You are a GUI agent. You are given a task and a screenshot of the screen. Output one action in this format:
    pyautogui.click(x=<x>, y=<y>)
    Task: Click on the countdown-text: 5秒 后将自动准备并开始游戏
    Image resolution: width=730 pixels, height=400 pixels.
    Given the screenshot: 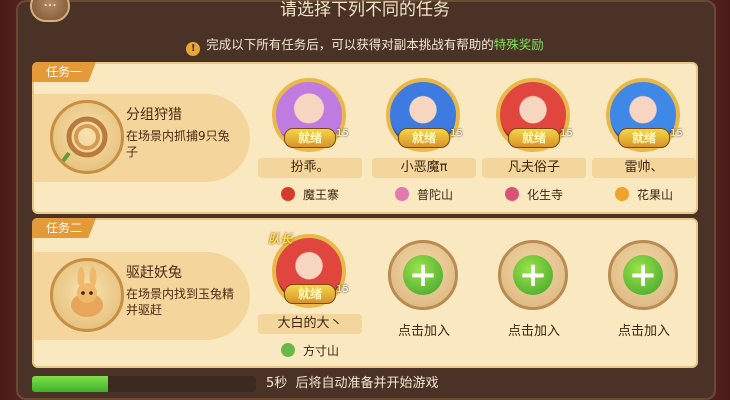 What is the action you would take?
    pyautogui.click(x=352, y=383)
    